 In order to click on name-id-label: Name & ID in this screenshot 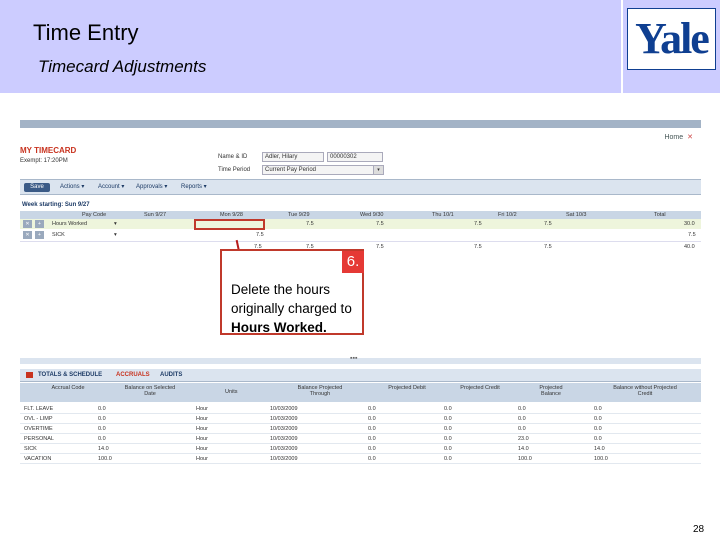, I will do `click(233, 157)`.